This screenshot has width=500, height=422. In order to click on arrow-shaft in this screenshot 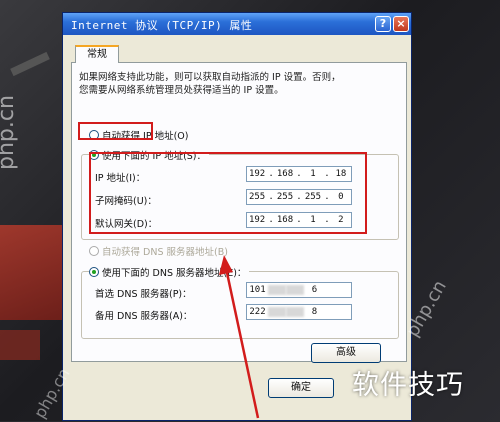, I will do `click(242, 343)`.